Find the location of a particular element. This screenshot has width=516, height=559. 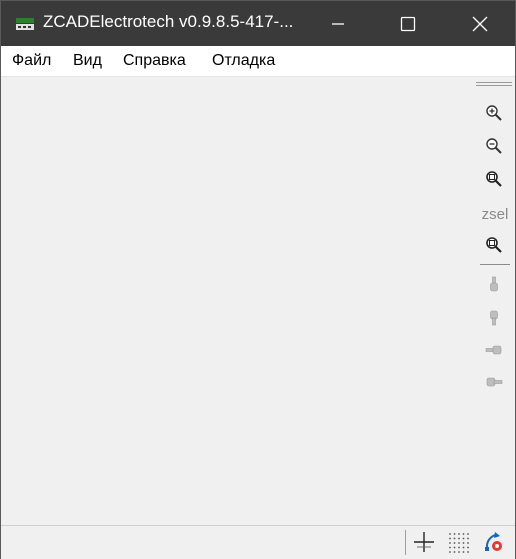

pan-left-icon is located at coordinates (493, 350).